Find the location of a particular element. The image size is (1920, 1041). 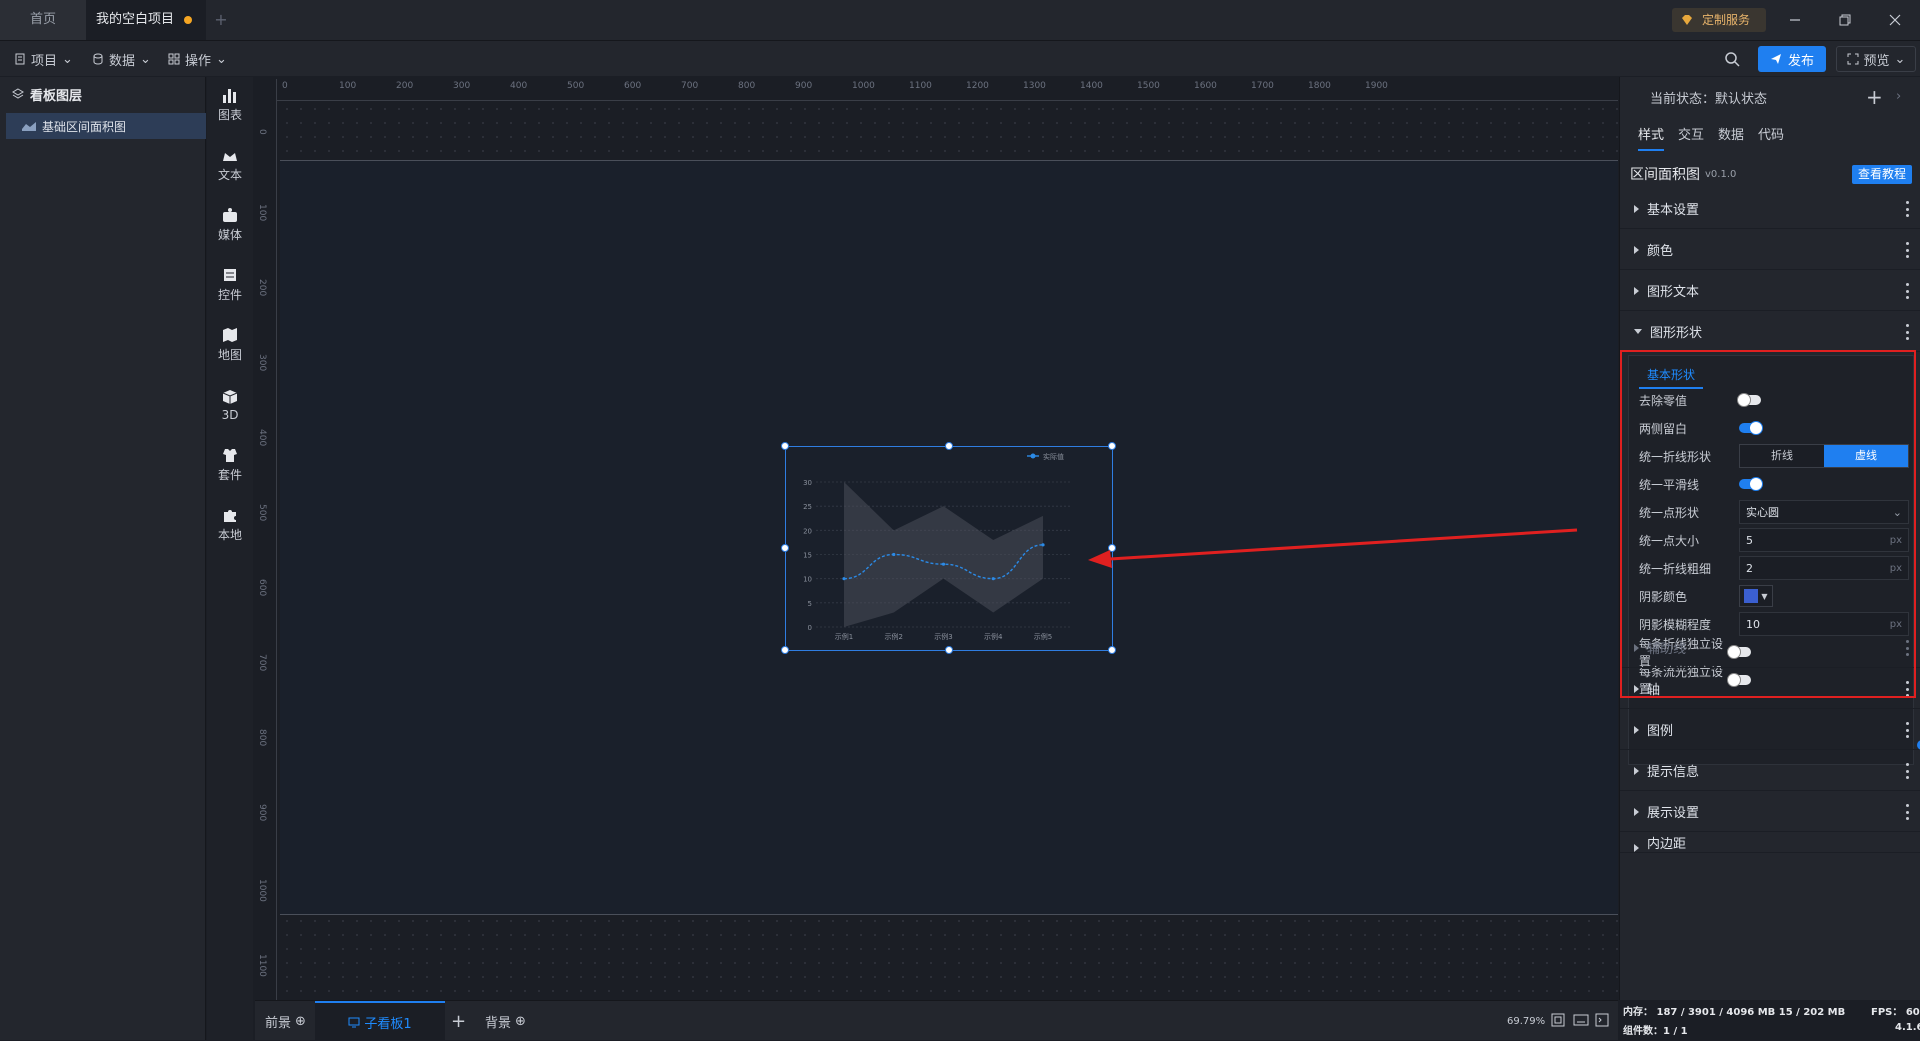

fps-status: FPS： 60 is located at coordinates (1895, 1012).